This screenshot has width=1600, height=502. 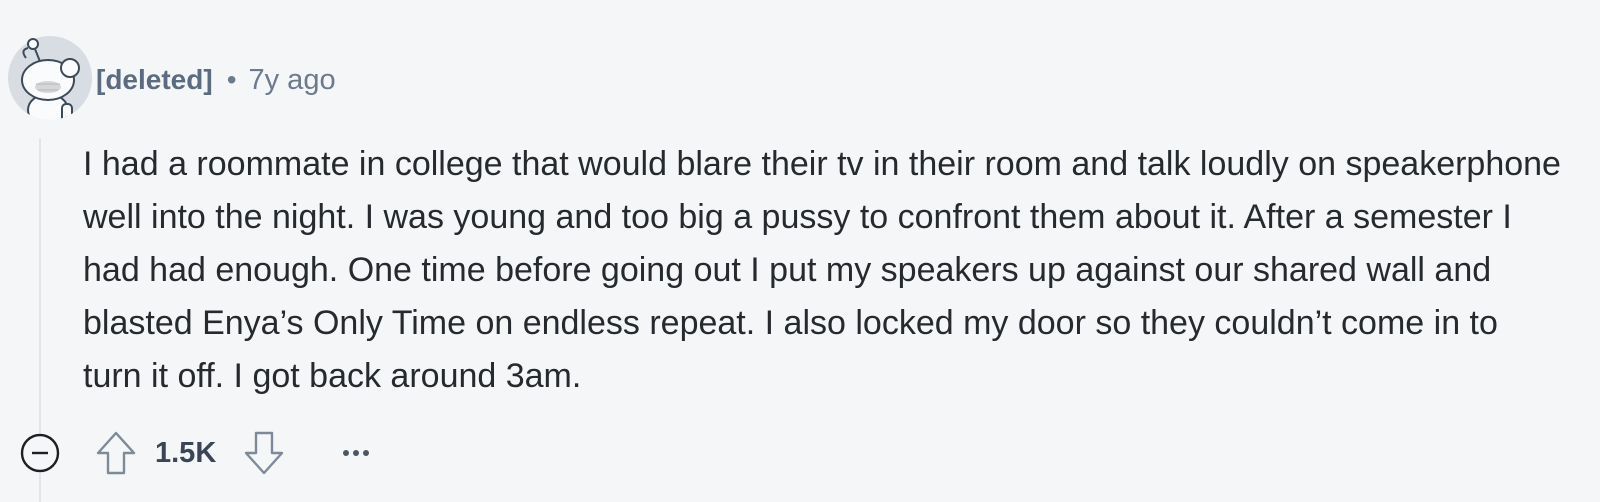 I want to click on upvote-arrow-icon, so click(x=116, y=453).